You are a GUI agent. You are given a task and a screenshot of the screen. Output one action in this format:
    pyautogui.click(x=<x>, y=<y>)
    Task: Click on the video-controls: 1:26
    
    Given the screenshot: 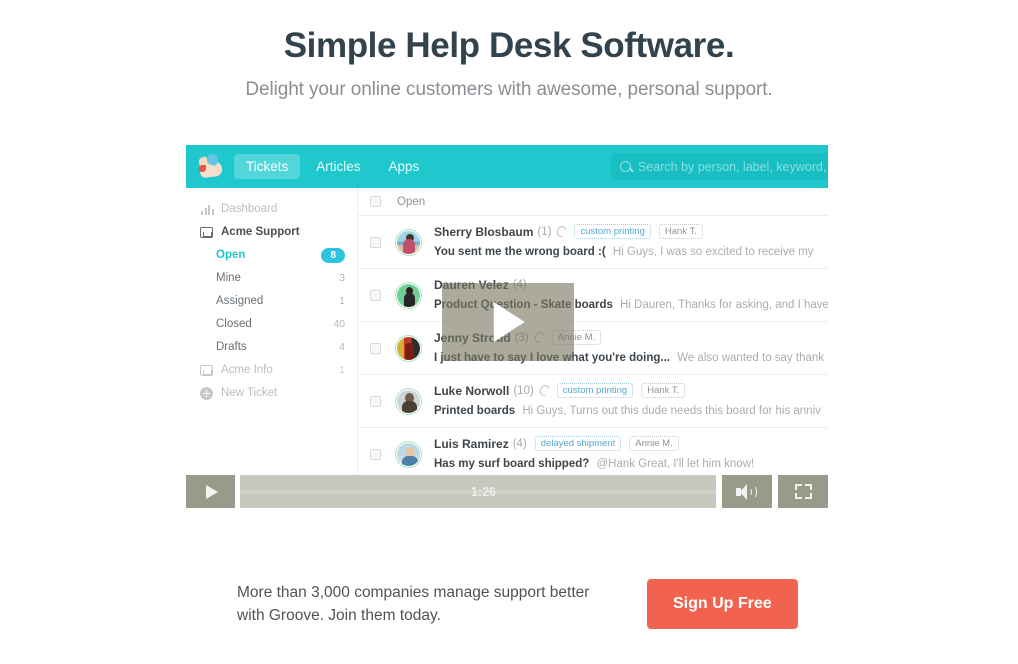 What is the action you would take?
    pyautogui.click(x=507, y=491)
    